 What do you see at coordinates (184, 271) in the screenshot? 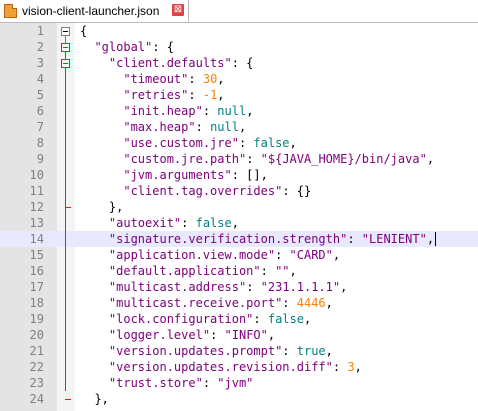
I see `code-token: "default.application"` at bounding box center [184, 271].